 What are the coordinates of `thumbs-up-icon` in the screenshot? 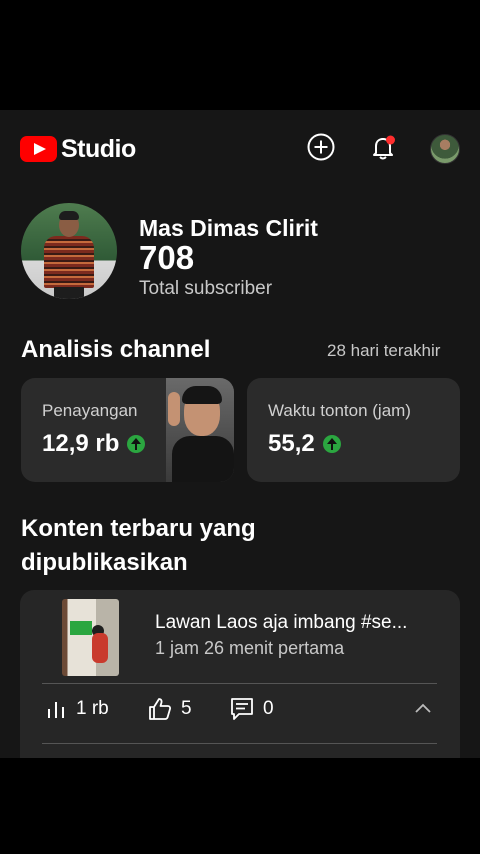 It's located at (160, 709).